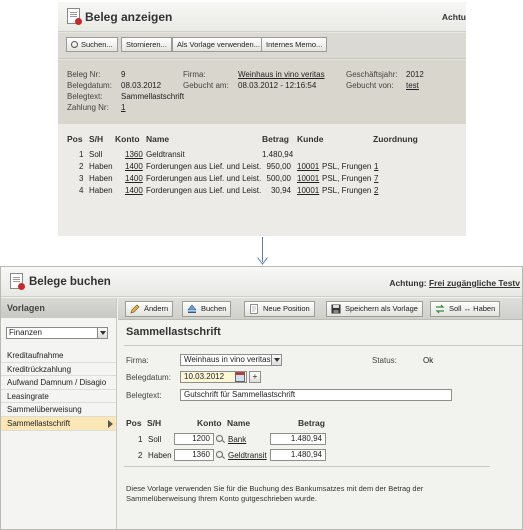 The width and height of the screenshot is (523, 530). What do you see at coordinates (376, 190) in the screenshot?
I see `table-row-zuordnung-link: 2` at bounding box center [376, 190].